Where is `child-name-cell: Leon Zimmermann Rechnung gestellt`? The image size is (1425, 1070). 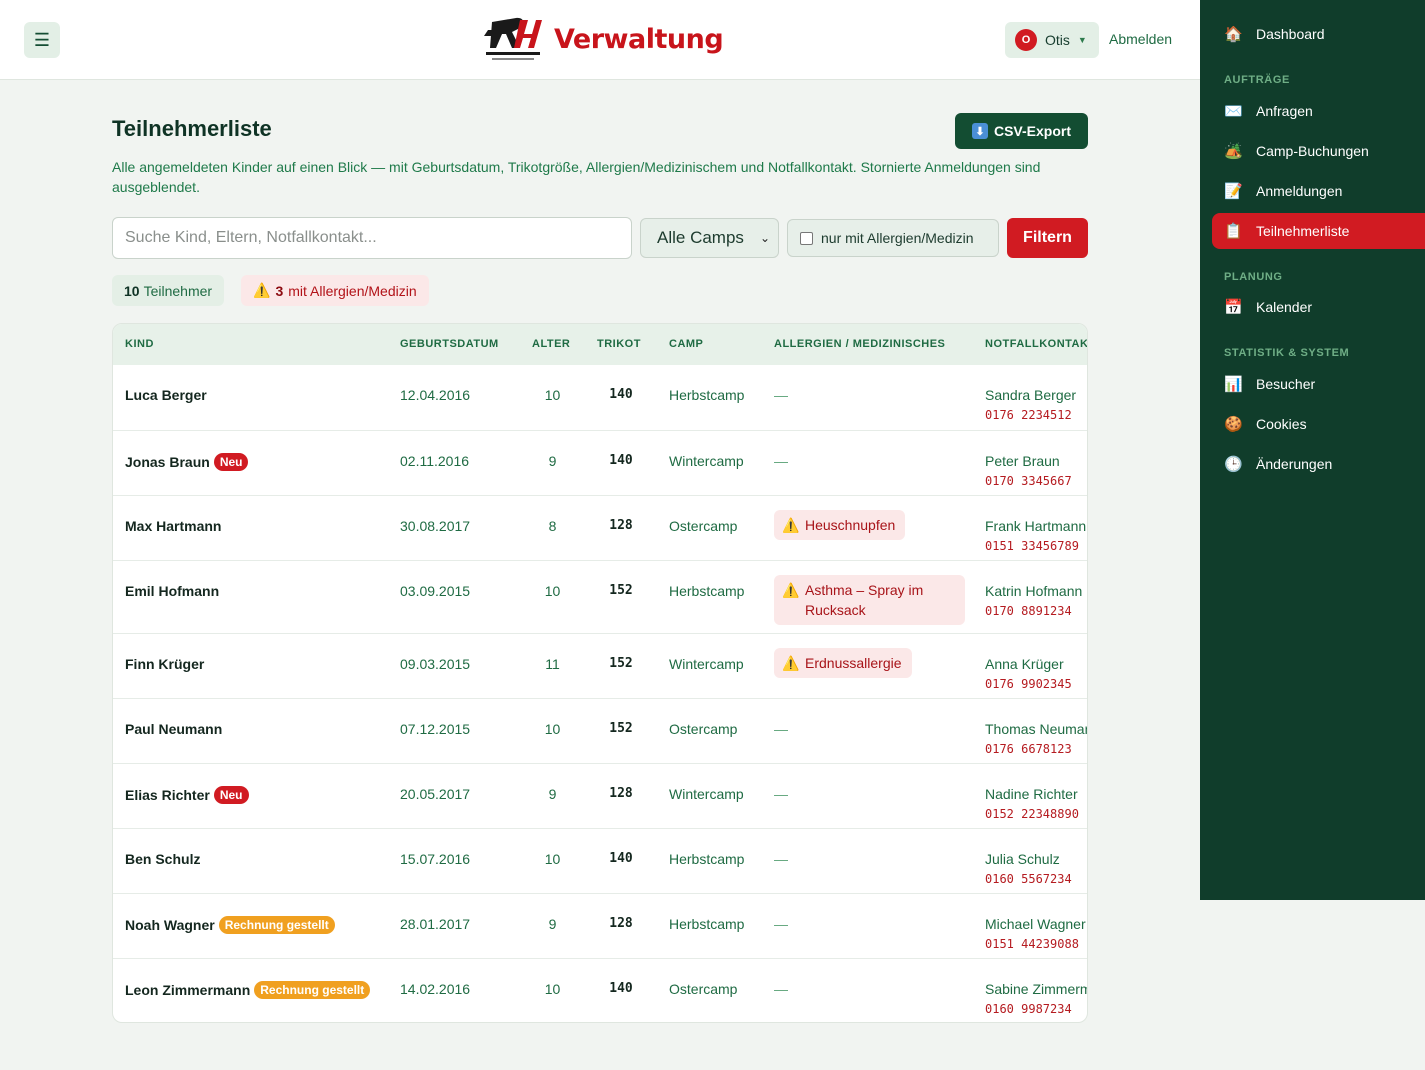 child-name-cell: Leon Zimmermann Rechnung gestellt is located at coordinates (248, 990).